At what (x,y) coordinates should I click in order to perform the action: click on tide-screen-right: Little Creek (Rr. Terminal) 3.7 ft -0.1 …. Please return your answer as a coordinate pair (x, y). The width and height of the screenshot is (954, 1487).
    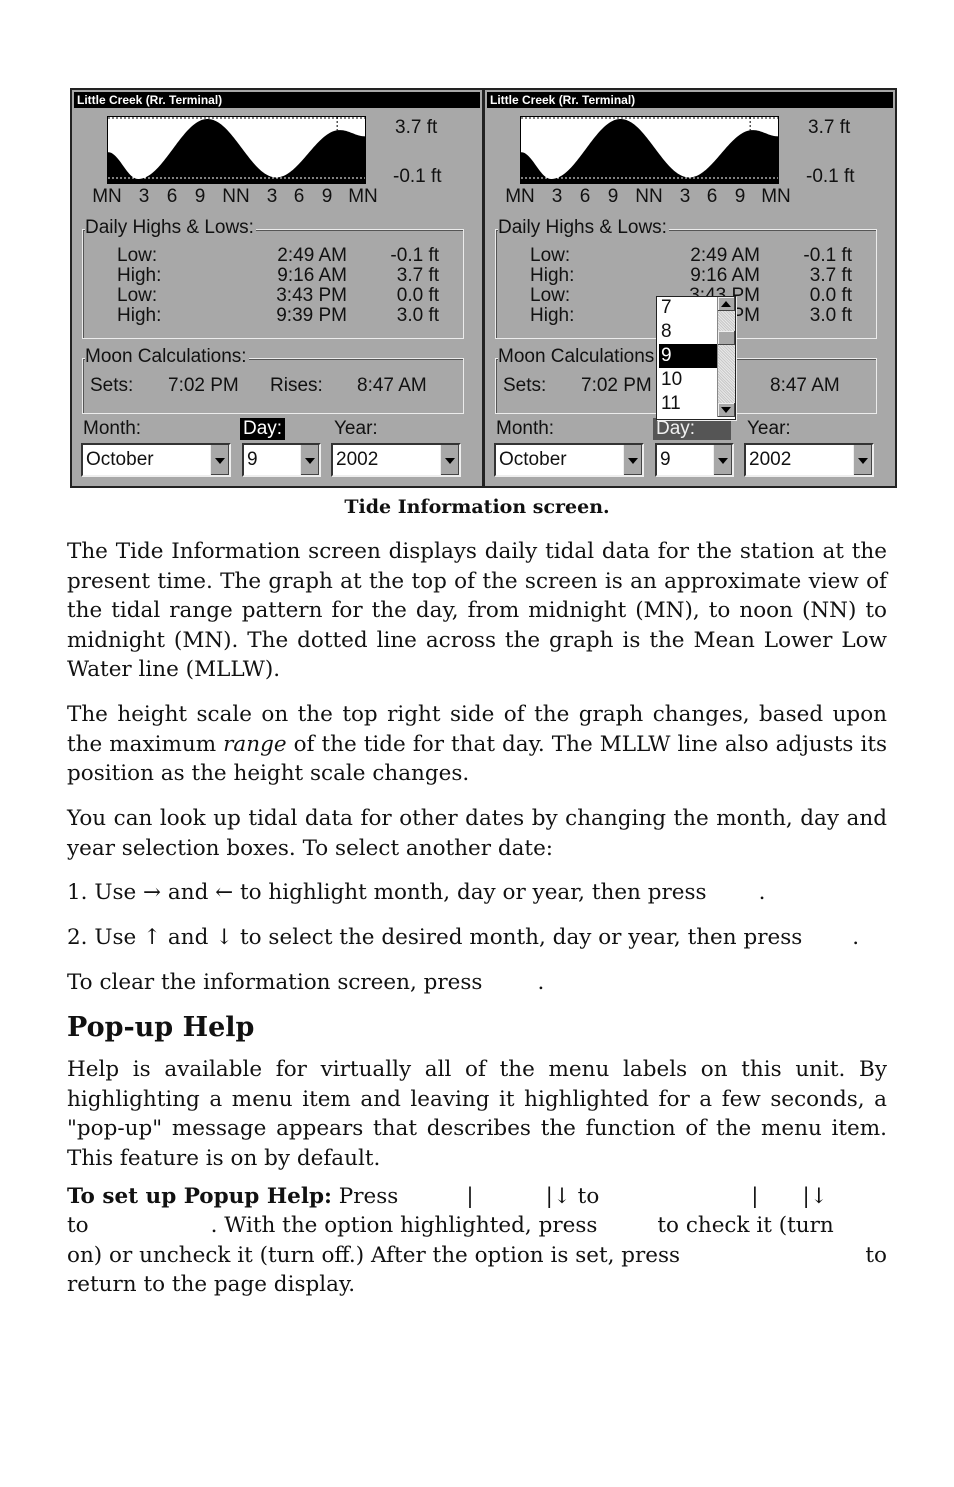
    Looking at the image, I should click on (690, 288).